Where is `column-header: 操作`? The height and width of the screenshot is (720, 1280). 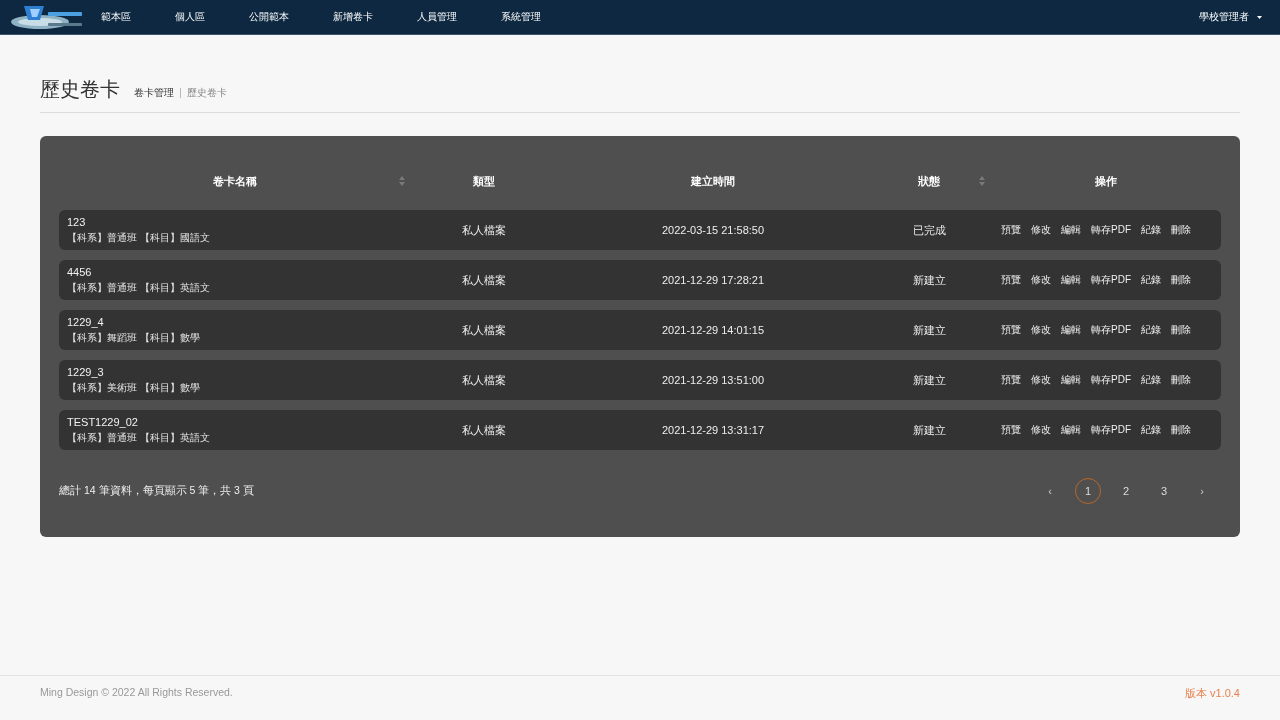 column-header: 操作 is located at coordinates (1105, 181).